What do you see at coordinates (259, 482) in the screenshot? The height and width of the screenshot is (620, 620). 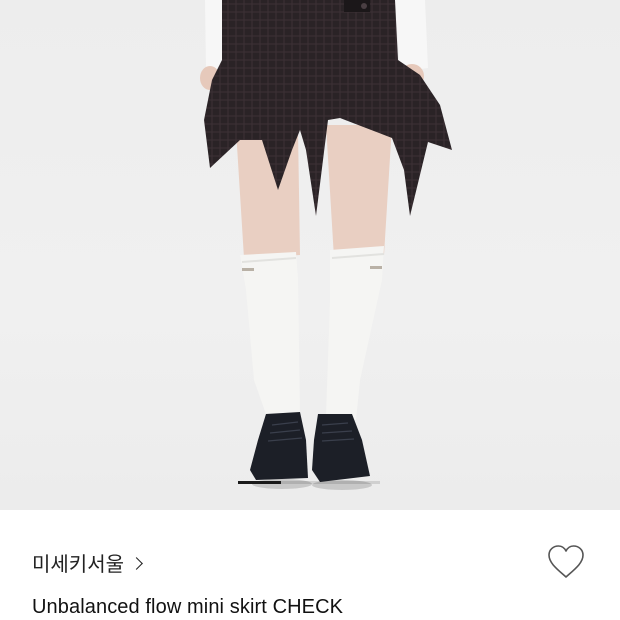 I see `carousel-indicator-thumb` at bounding box center [259, 482].